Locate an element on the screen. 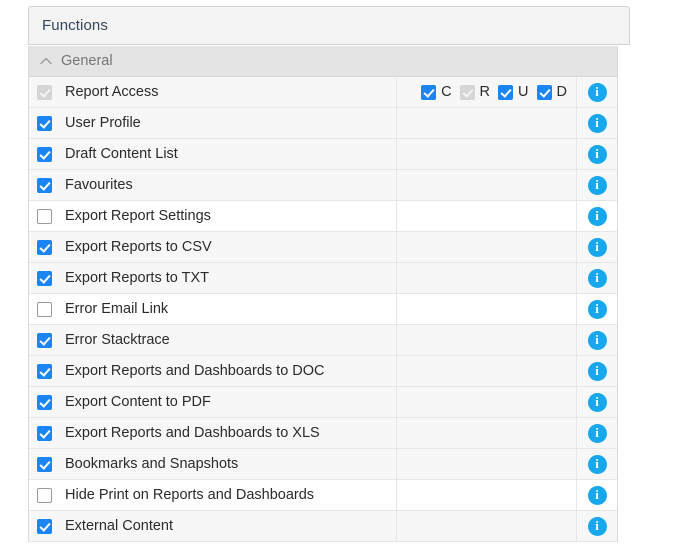 The height and width of the screenshot is (546, 682). permission-label: Report Access is located at coordinates (112, 92).